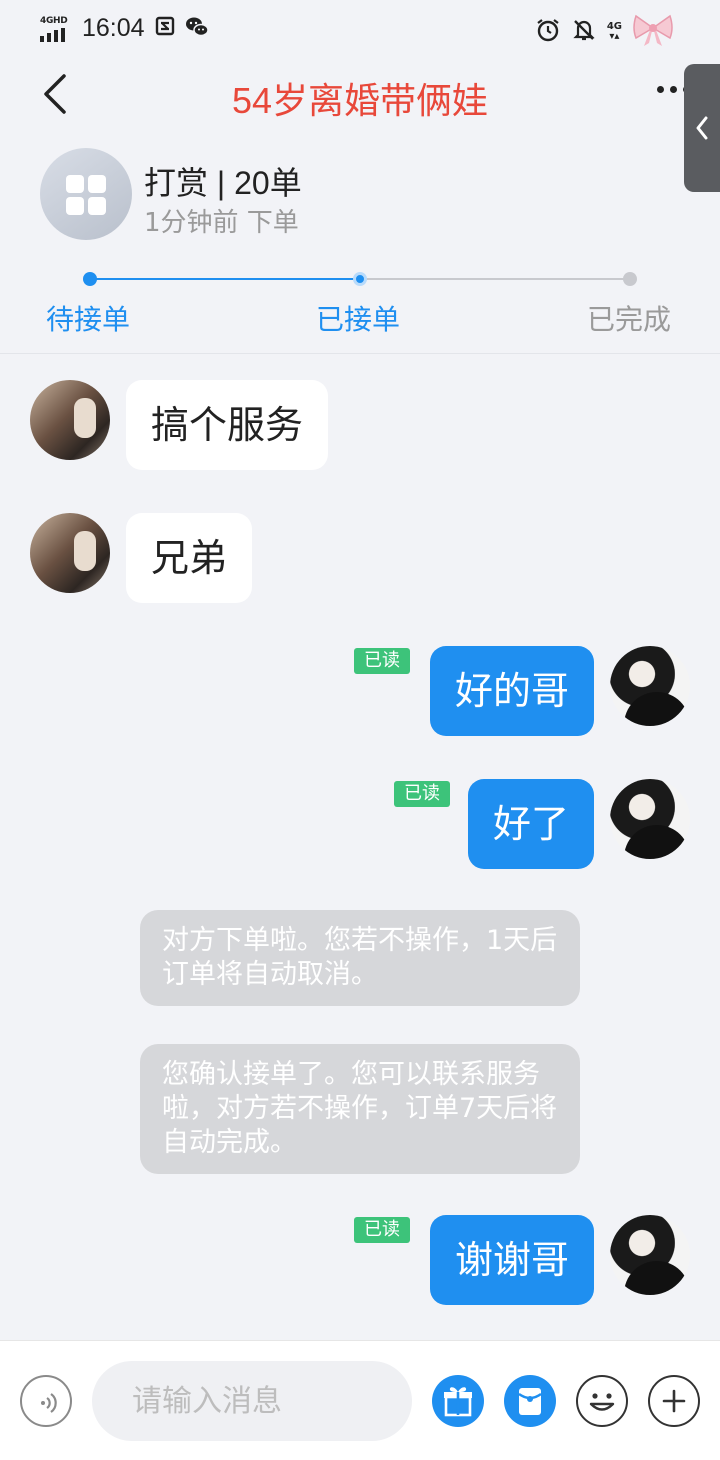  Describe the element at coordinates (54, 20) in the screenshot. I see `network-type-label: 4GHD` at that location.